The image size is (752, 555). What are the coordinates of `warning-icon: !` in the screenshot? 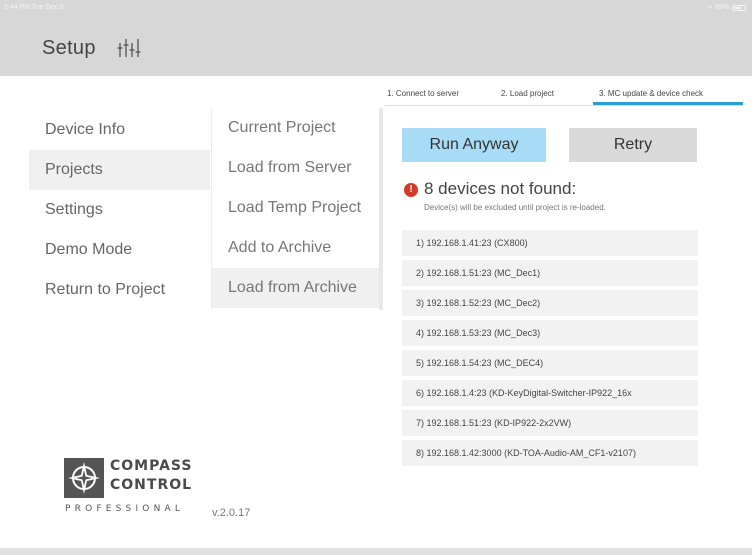 It's located at (411, 190).